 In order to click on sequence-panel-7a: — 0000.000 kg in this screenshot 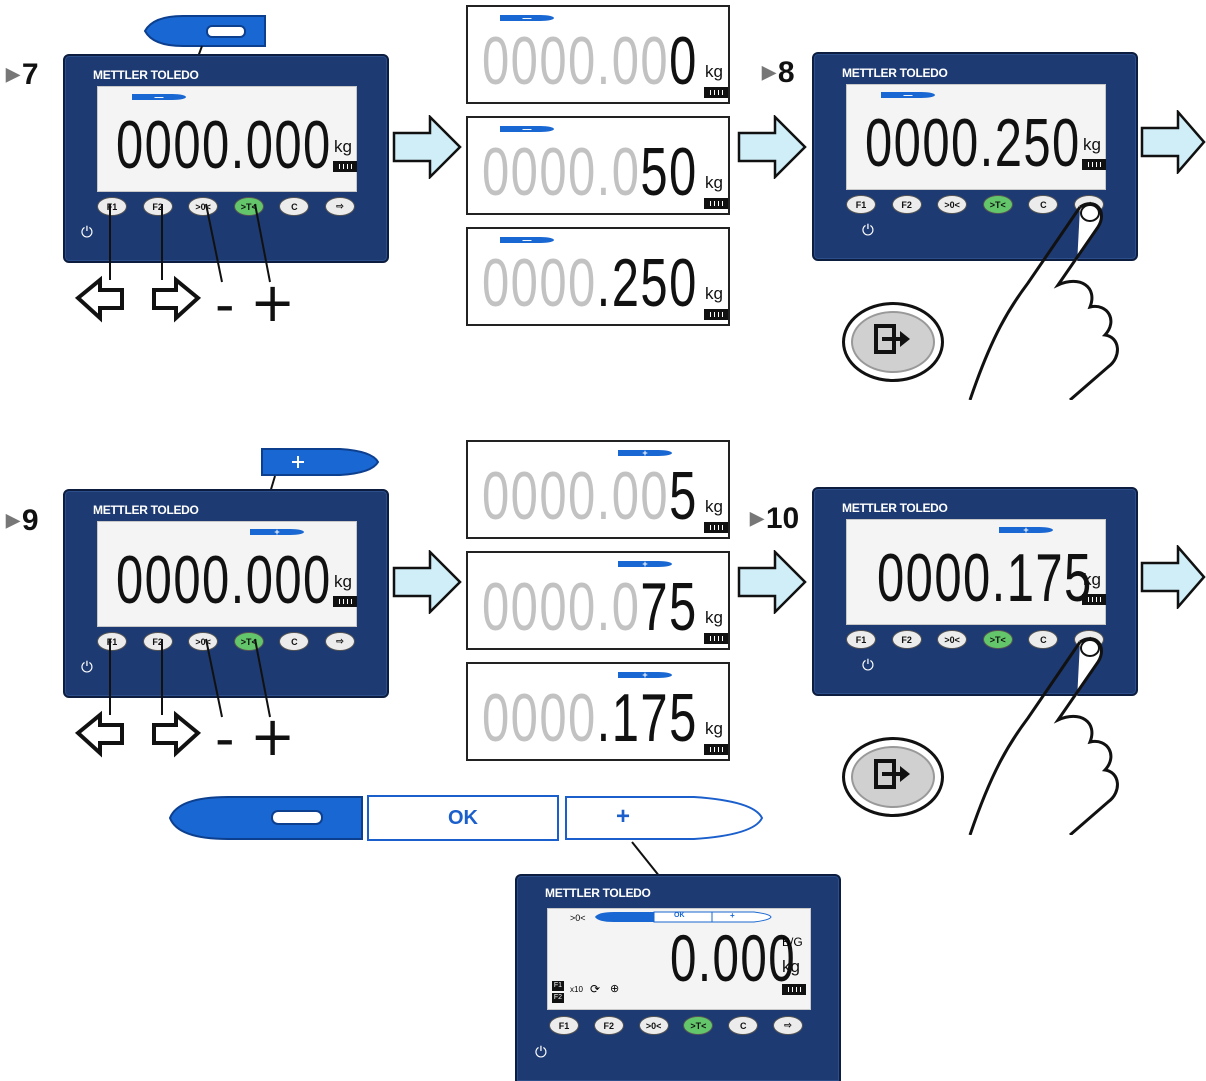, I will do `click(598, 54)`.